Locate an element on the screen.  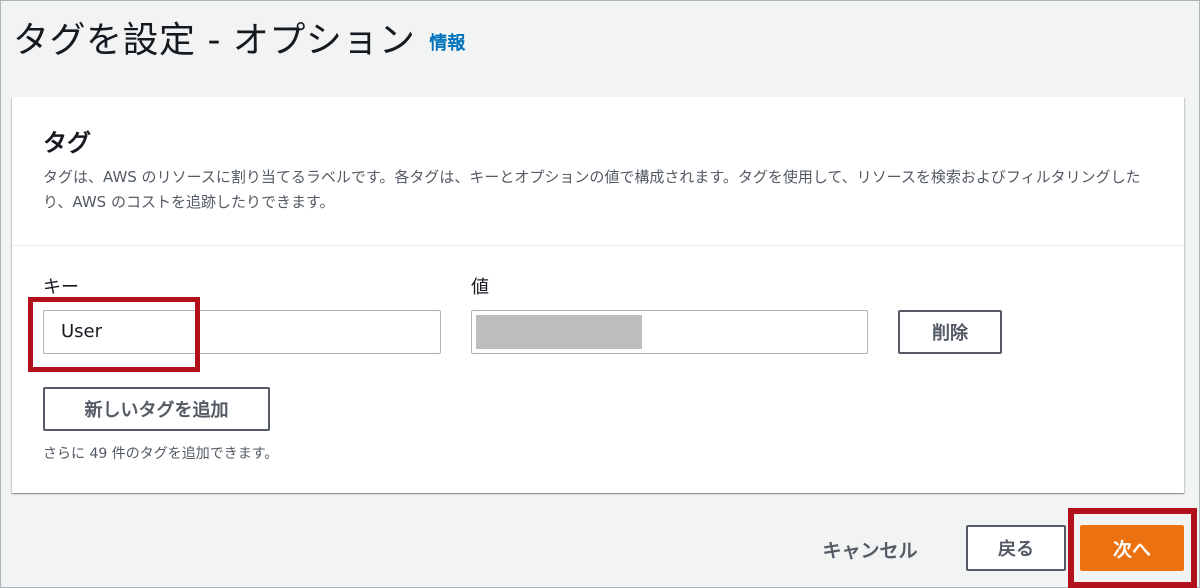
page-header: タグを設定 - オプション 情報 is located at coordinates (239, 37).